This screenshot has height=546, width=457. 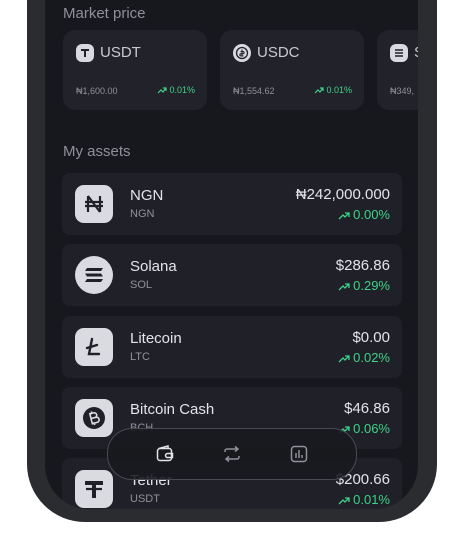 What do you see at coordinates (145, 499) in the screenshot?
I see `asset-symbol: USDT` at bounding box center [145, 499].